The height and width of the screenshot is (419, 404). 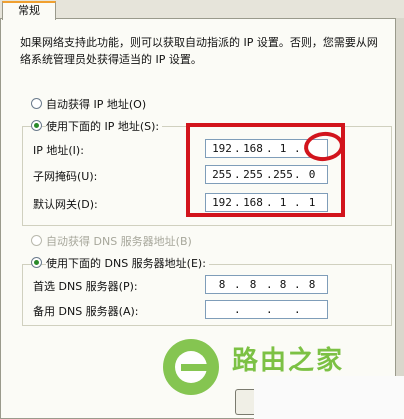 What do you see at coordinates (253, 284) in the screenshot?
I see `preferred-dns-octet-2: 8` at bounding box center [253, 284].